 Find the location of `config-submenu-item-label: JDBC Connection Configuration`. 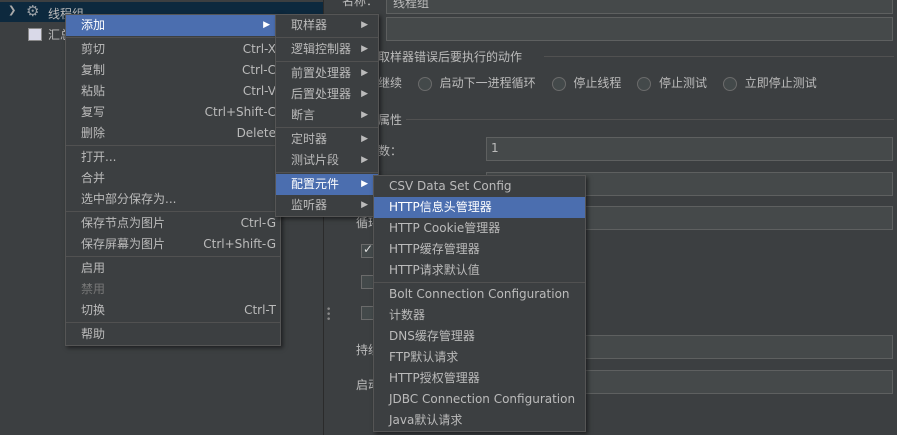

config-submenu-item-label: JDBC Connection Configuration is located at coordinates (482, 399).